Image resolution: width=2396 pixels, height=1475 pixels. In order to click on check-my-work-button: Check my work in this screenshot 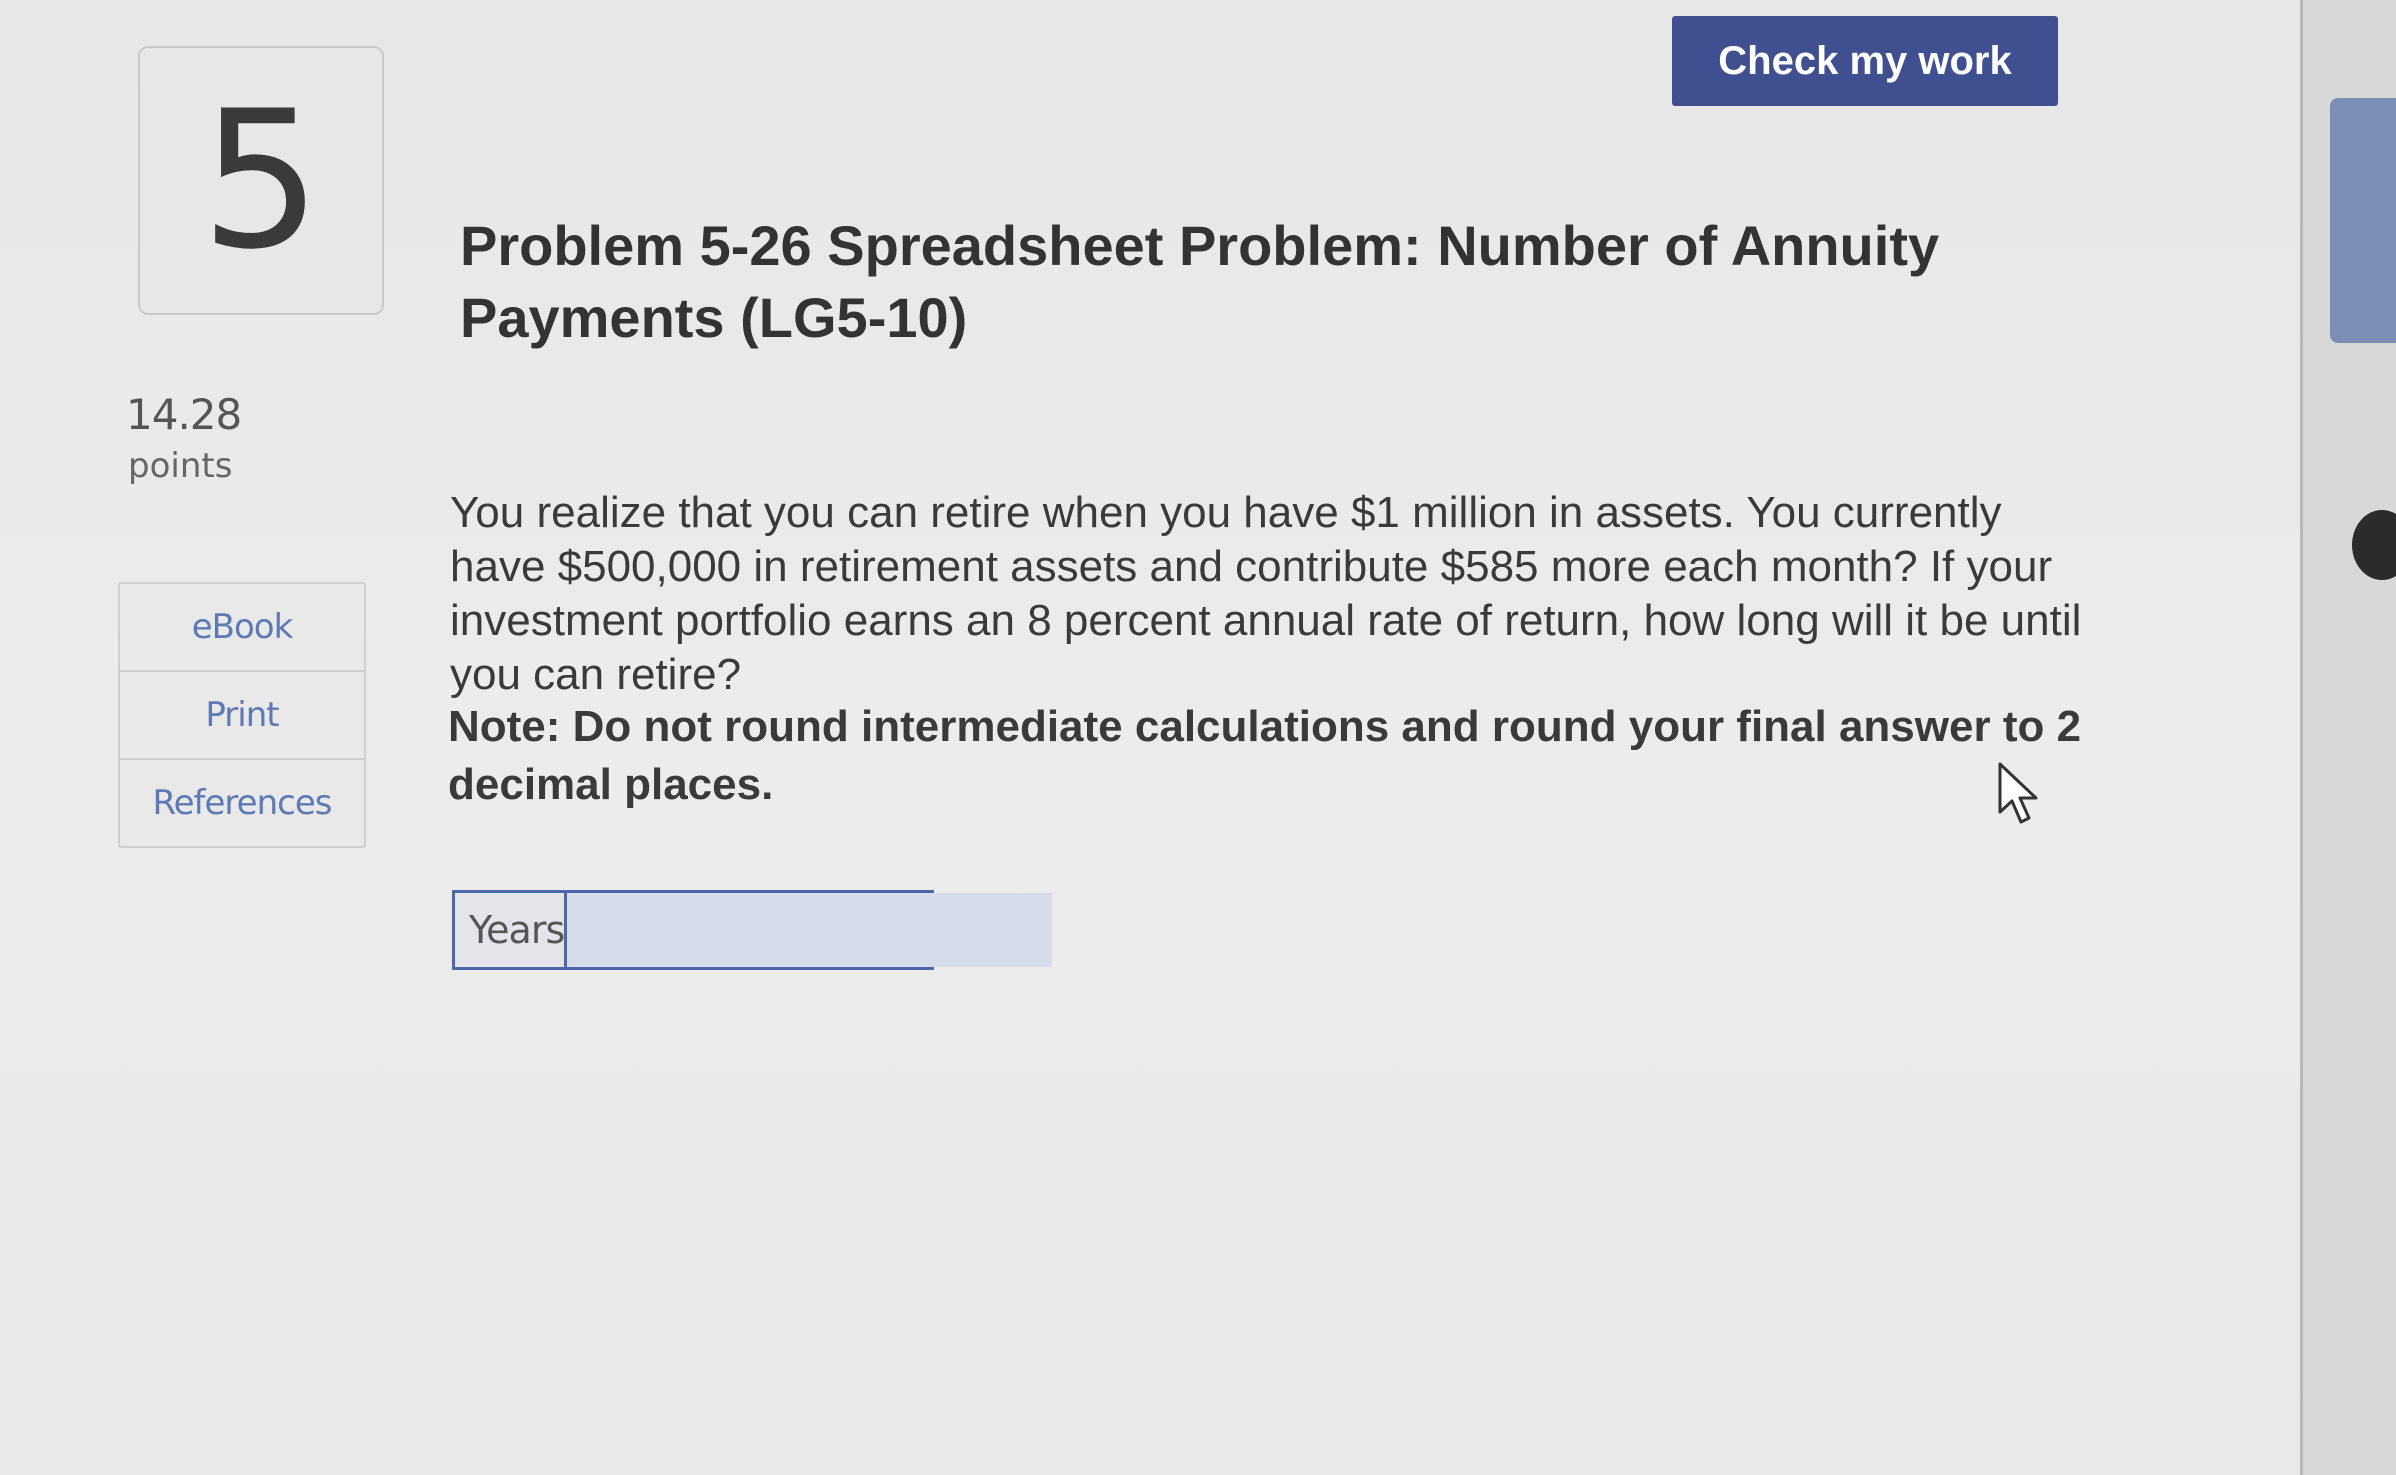, I will do `click(1865, 61)`.